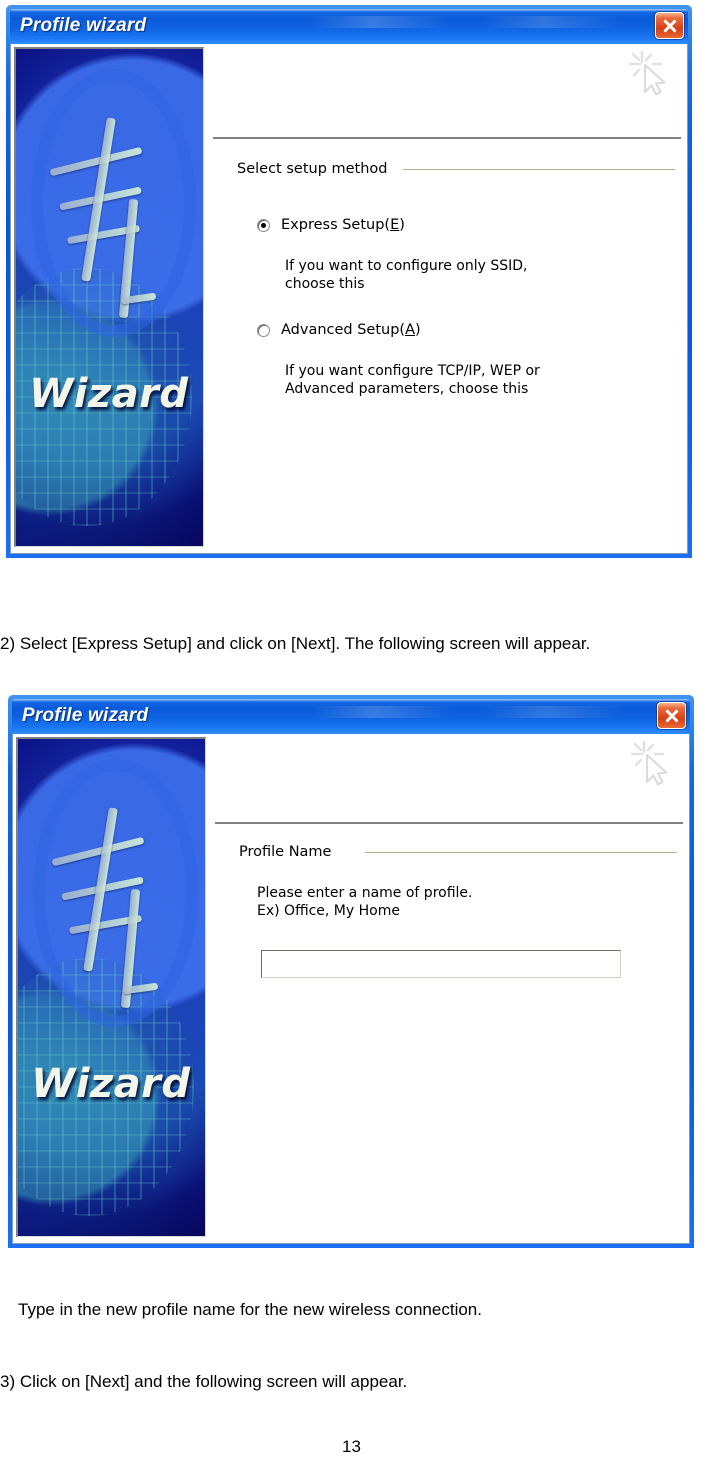  What do you see at coordinates (343, 225) in the screenshot?
I see `radio-express-setup-label: Express Setup(E)` at bounding box center [343, 225].